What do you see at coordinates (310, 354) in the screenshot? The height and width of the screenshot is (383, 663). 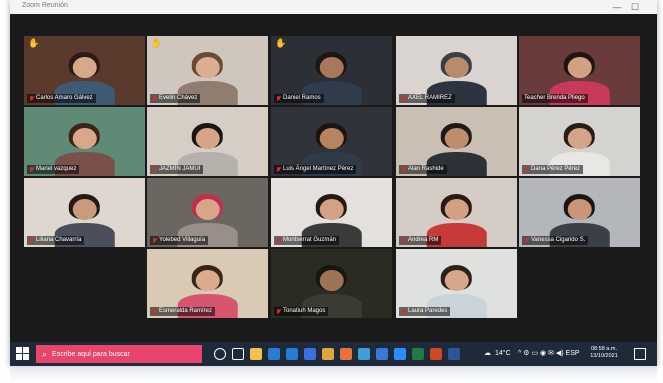 I see `dropbox-icon` at bounding box center [310, 354].